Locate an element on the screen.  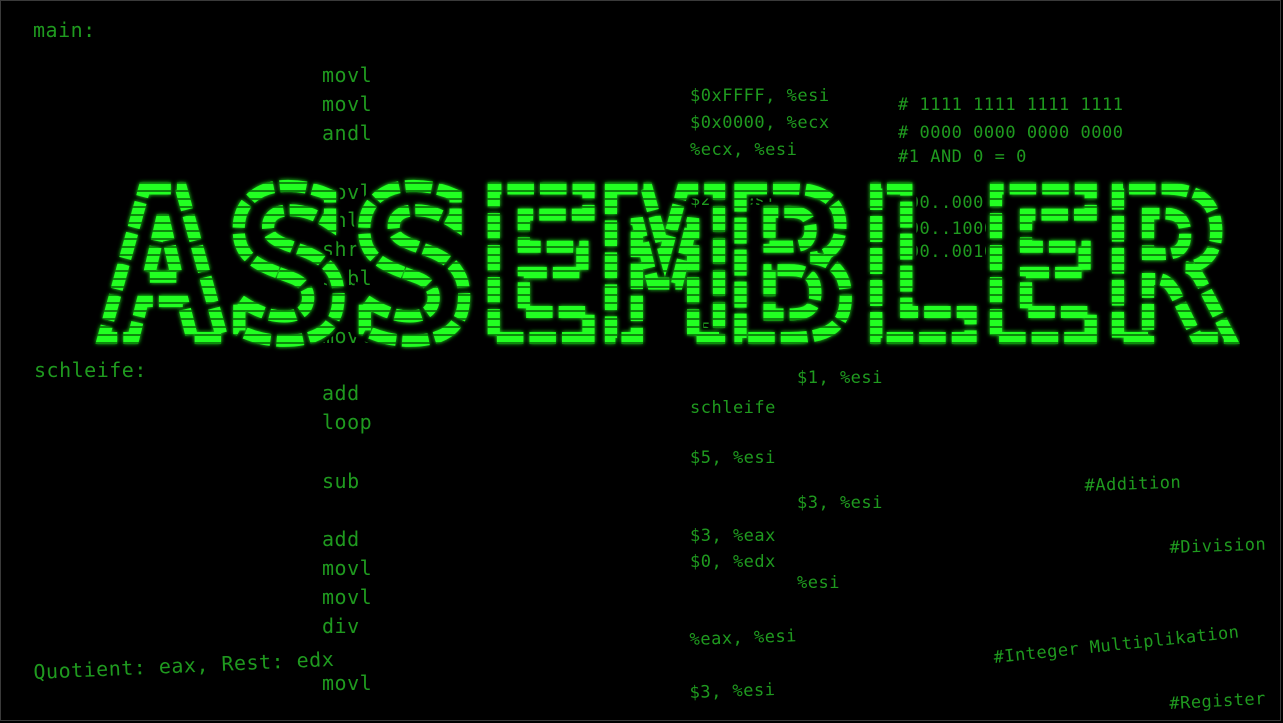
operand: schleife is located at coordinates (733, 408).